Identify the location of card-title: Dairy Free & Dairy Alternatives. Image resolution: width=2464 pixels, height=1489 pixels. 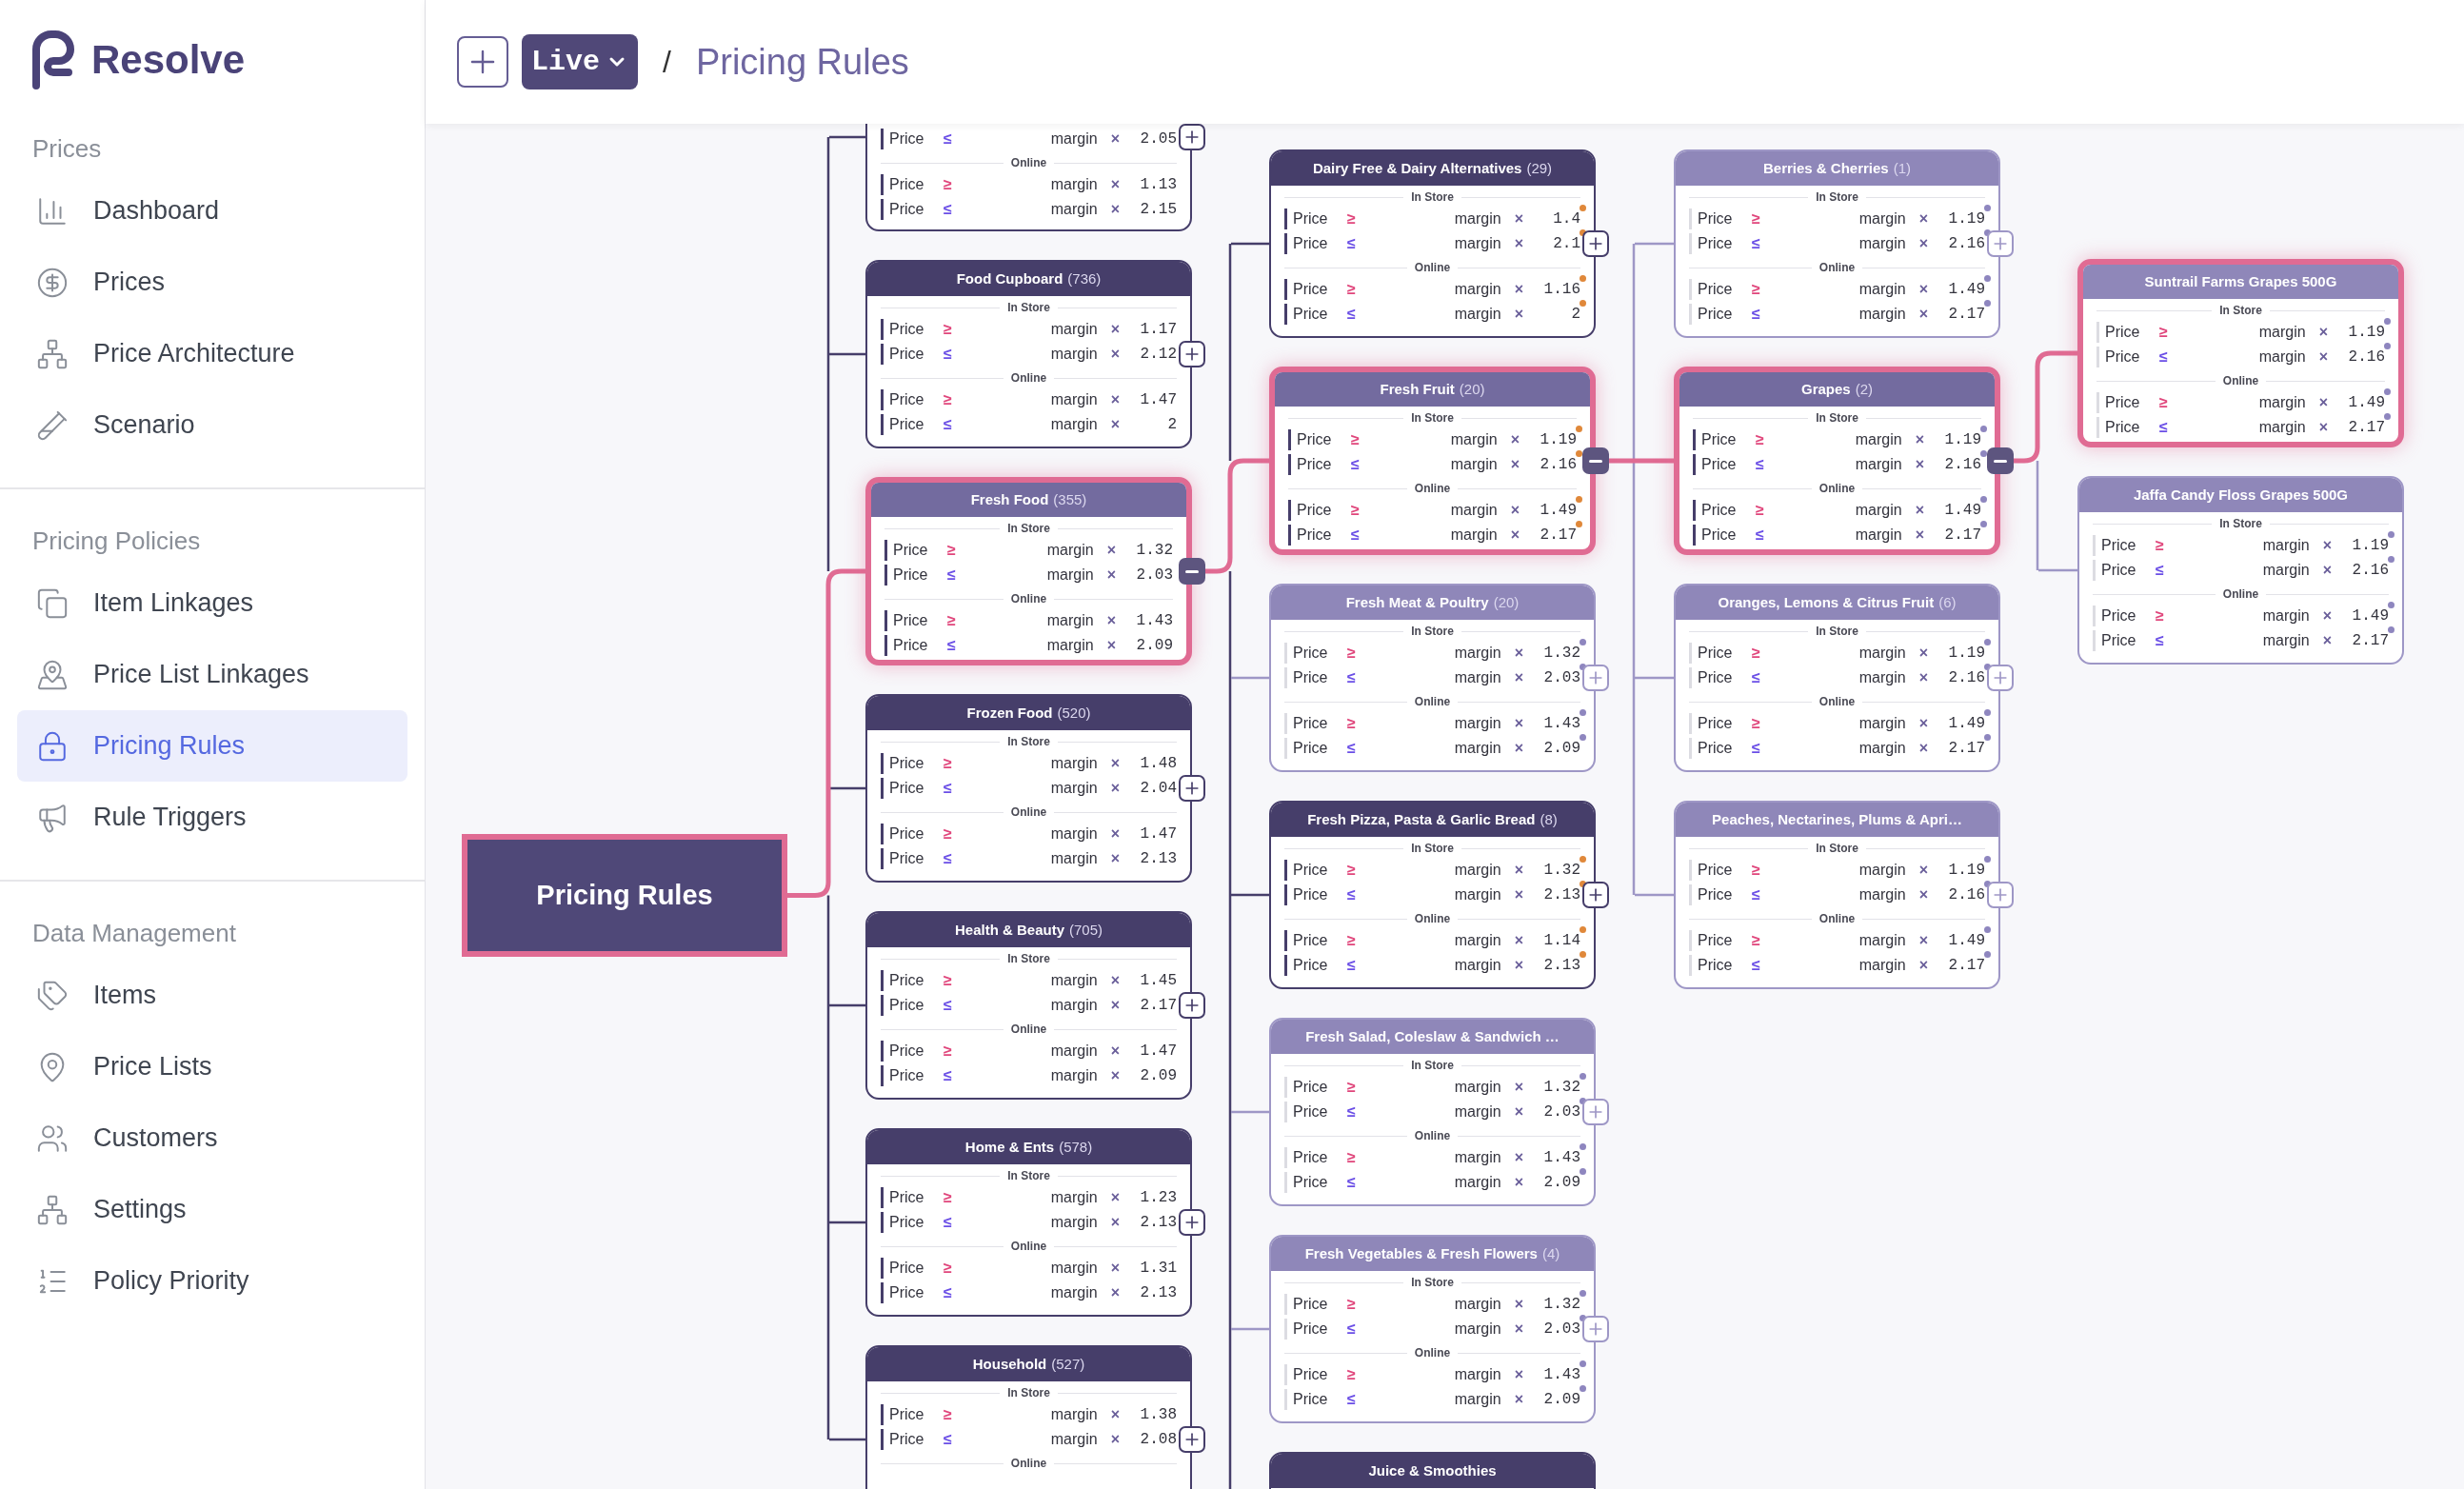
(1417, 168).